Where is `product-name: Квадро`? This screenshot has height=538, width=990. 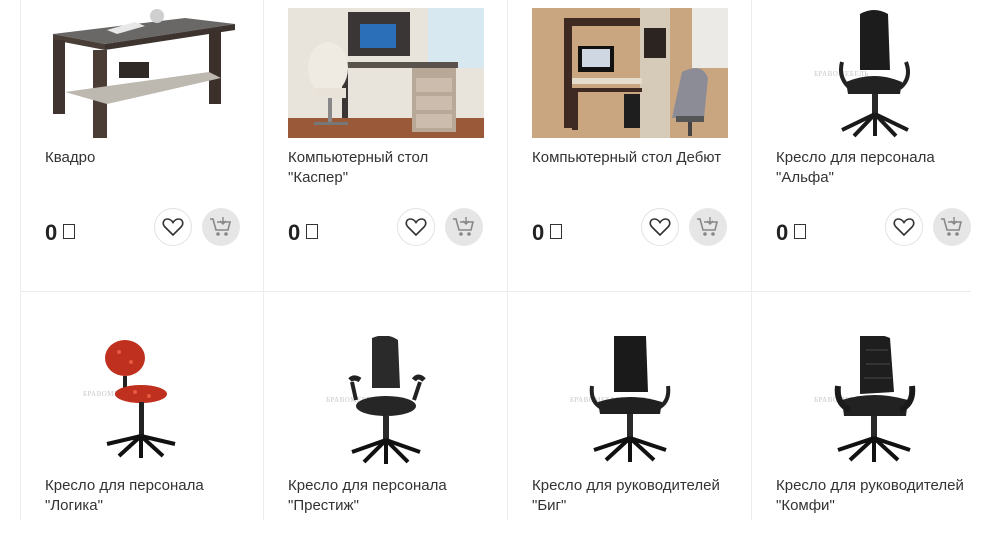 product-name: Квадро is located at coordinates (145, 158).